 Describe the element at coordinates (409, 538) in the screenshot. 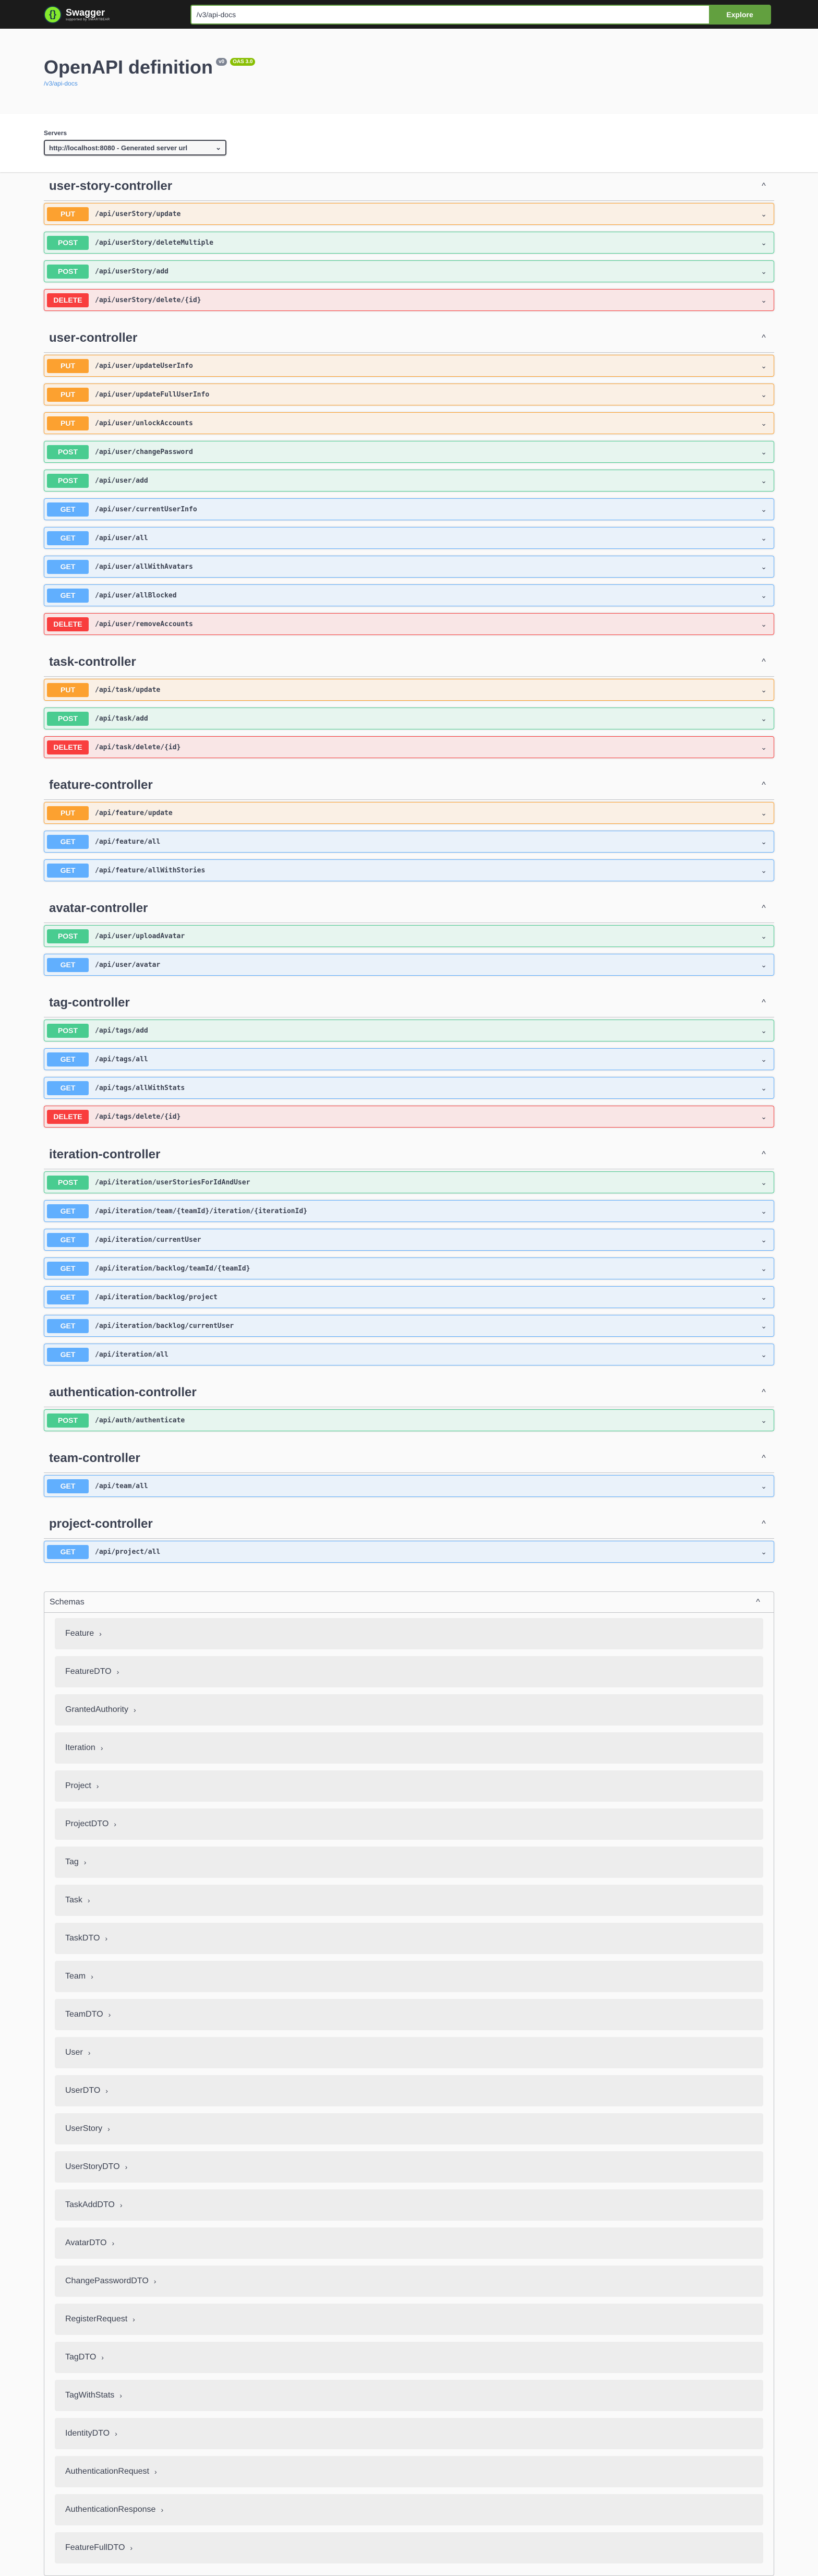

I see `operation-get: GET/api/user/all ⌄` at that location.